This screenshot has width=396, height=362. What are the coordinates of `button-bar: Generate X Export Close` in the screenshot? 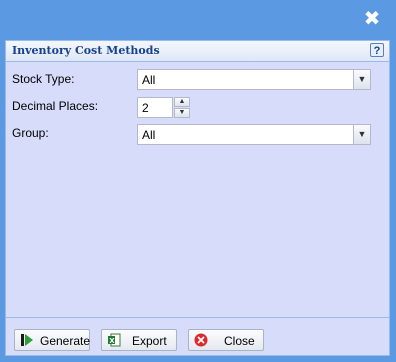 It's located at (197, 336).